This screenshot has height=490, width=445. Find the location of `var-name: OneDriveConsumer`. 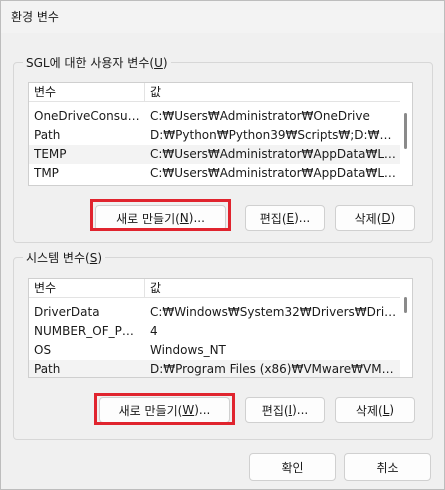

var-name: OneDriveConsumer is located at coordinates (88, 116).